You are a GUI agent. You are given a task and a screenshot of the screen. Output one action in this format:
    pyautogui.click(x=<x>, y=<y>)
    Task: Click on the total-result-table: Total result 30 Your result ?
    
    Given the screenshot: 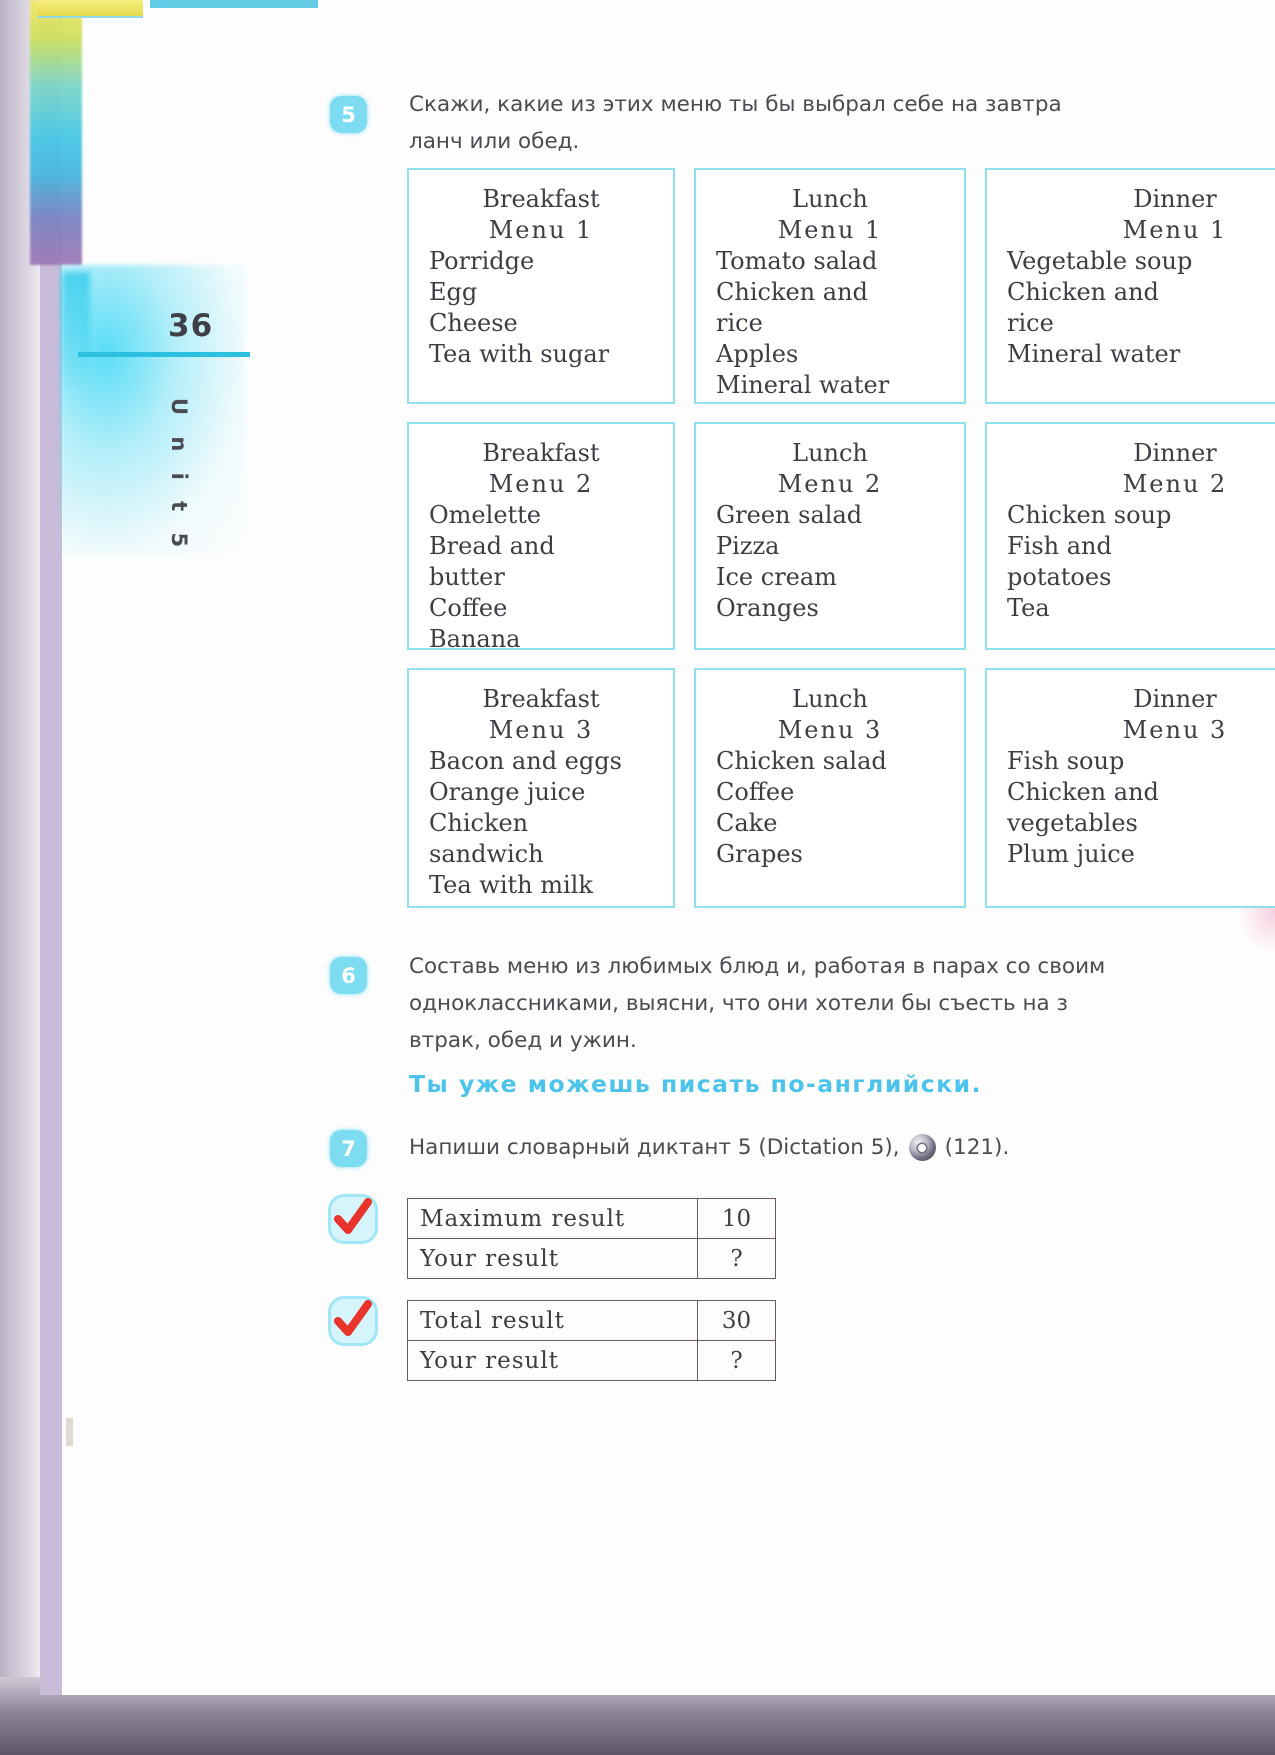 What is the action you would take?
    pyautogui.click(x=591, y=1340)
    